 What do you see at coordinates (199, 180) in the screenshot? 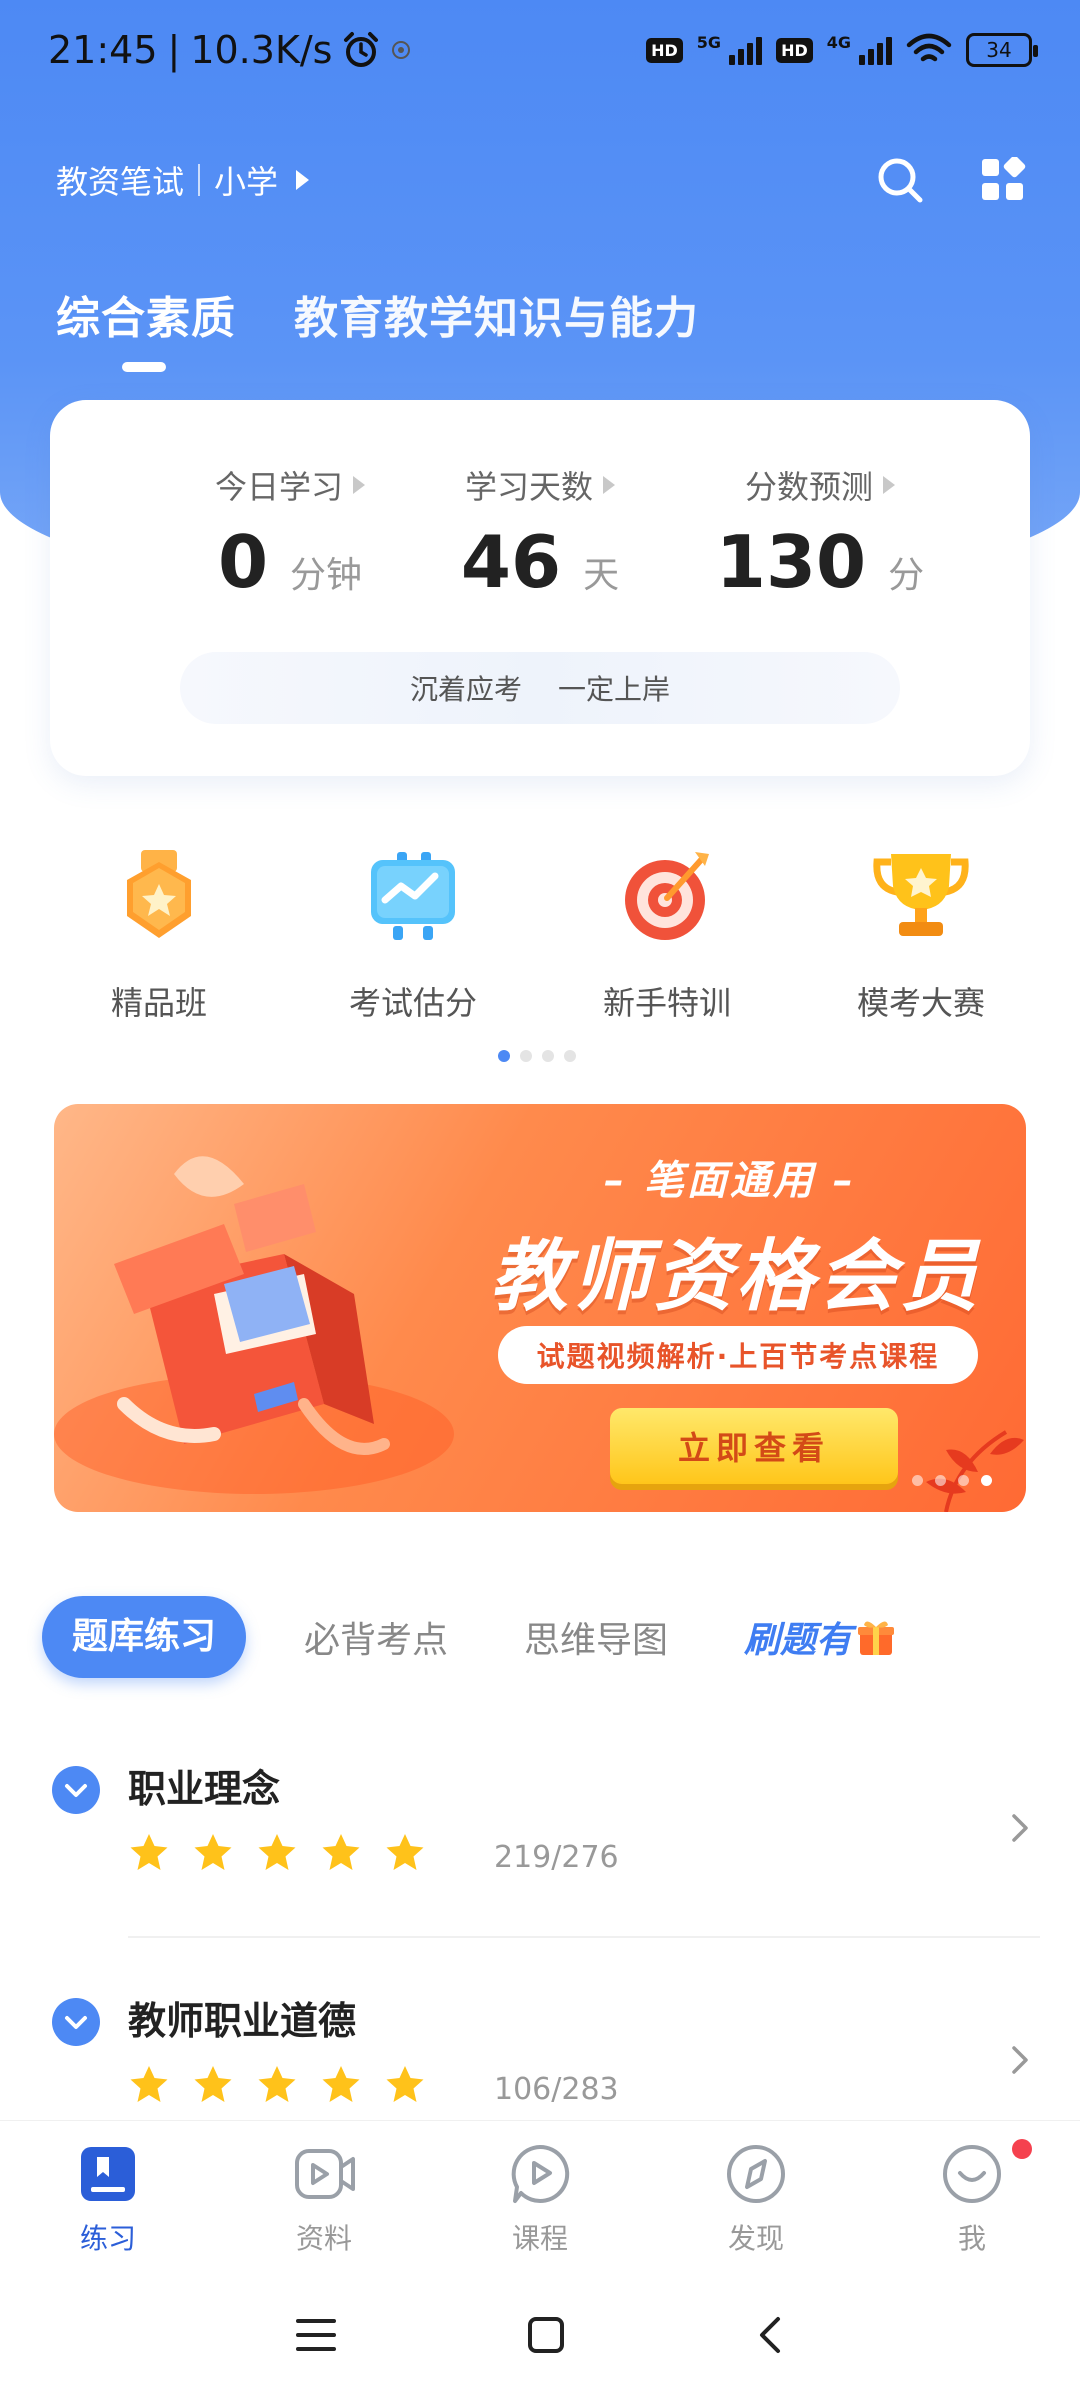
I see `exam-separator` at bounding box center [199, 180].